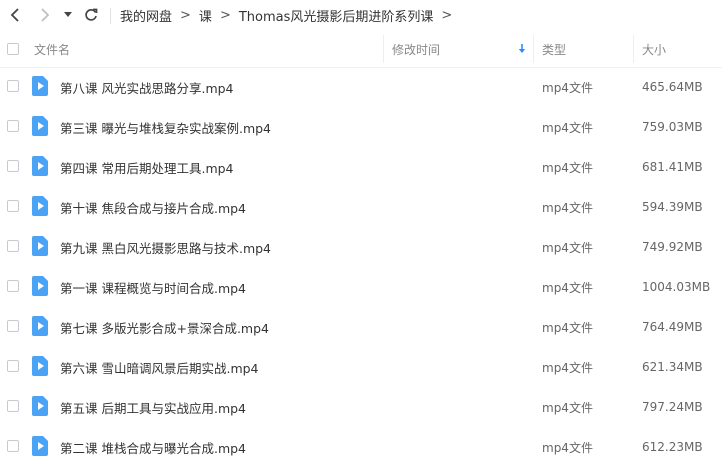  I want to click on caret-down-icon, so click(68, 14).